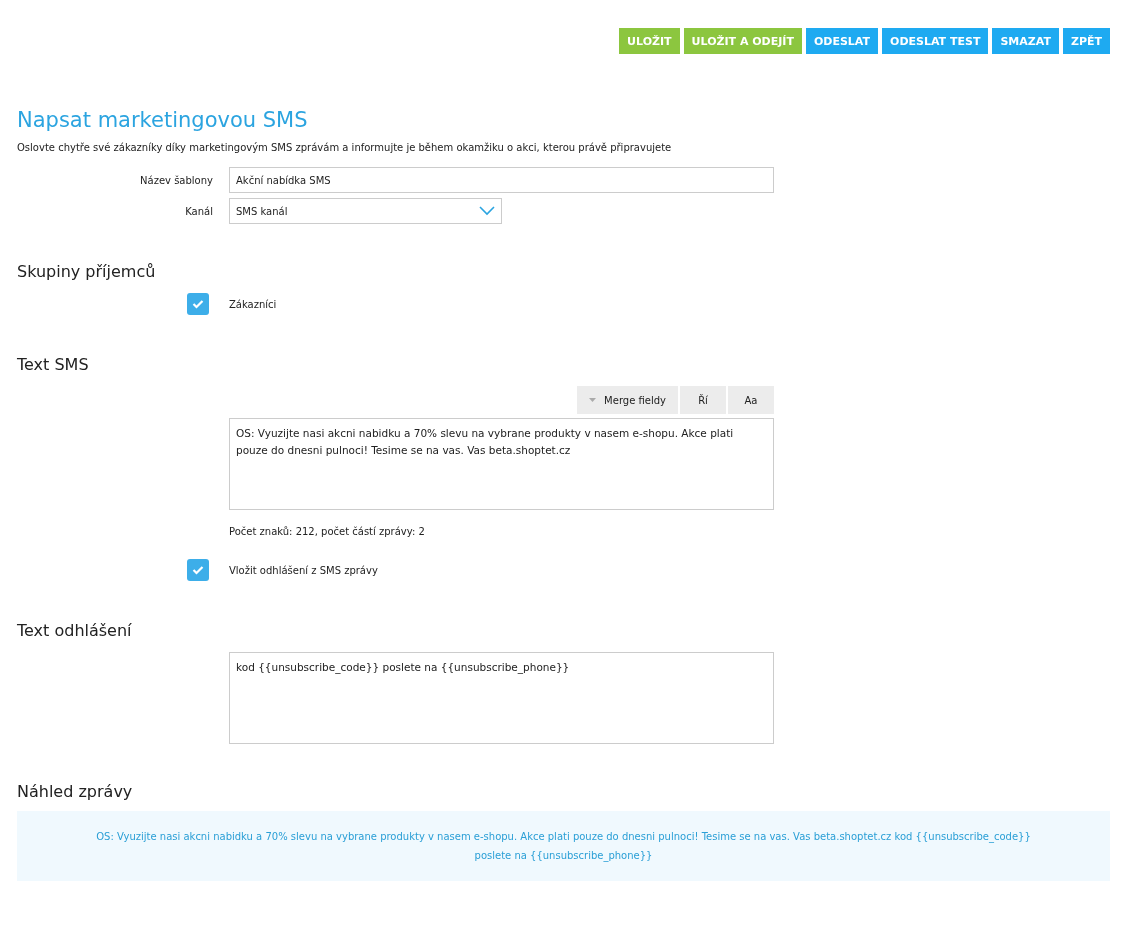  What do you see at coordinates (176, 180) in the screenshot?
I see `field-label: Název šablony` at bounding box center [176, 180].